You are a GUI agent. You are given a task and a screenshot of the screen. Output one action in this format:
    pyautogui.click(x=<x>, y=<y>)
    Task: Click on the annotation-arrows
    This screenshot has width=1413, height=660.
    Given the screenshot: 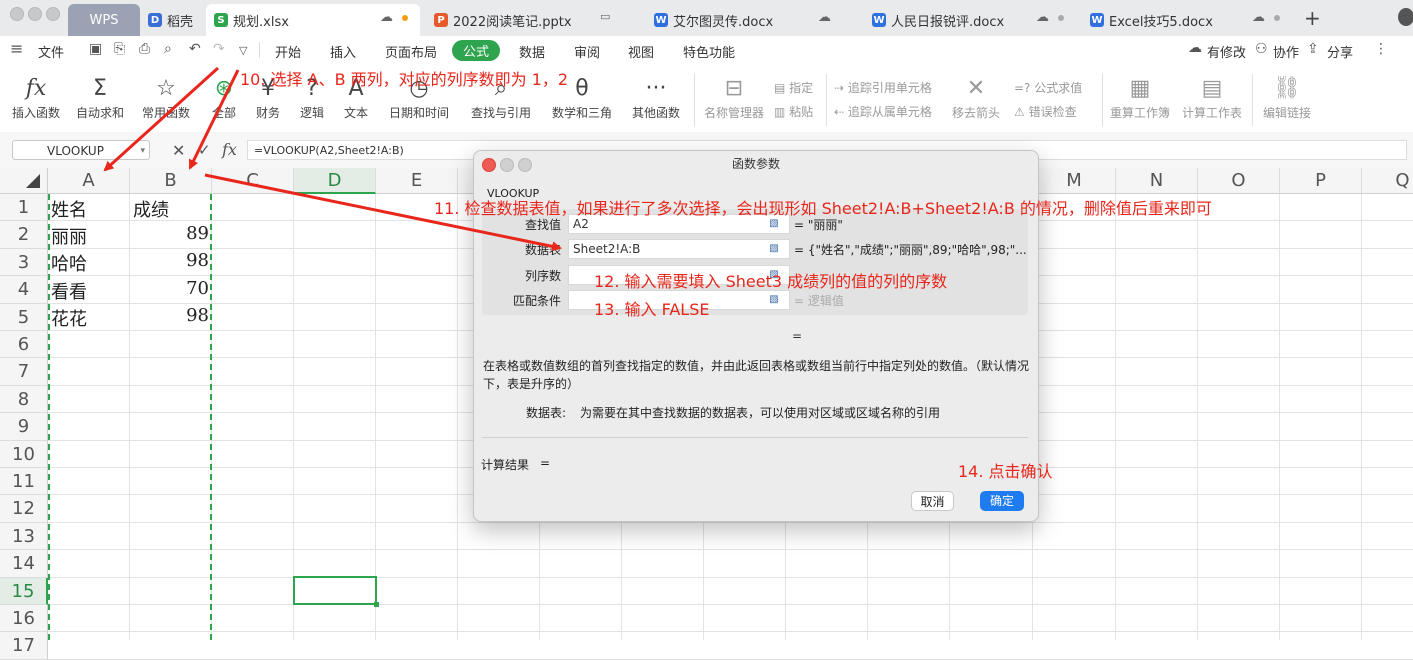 What is the action you would take?
    pyautogui.click(x=332, y=159)
    